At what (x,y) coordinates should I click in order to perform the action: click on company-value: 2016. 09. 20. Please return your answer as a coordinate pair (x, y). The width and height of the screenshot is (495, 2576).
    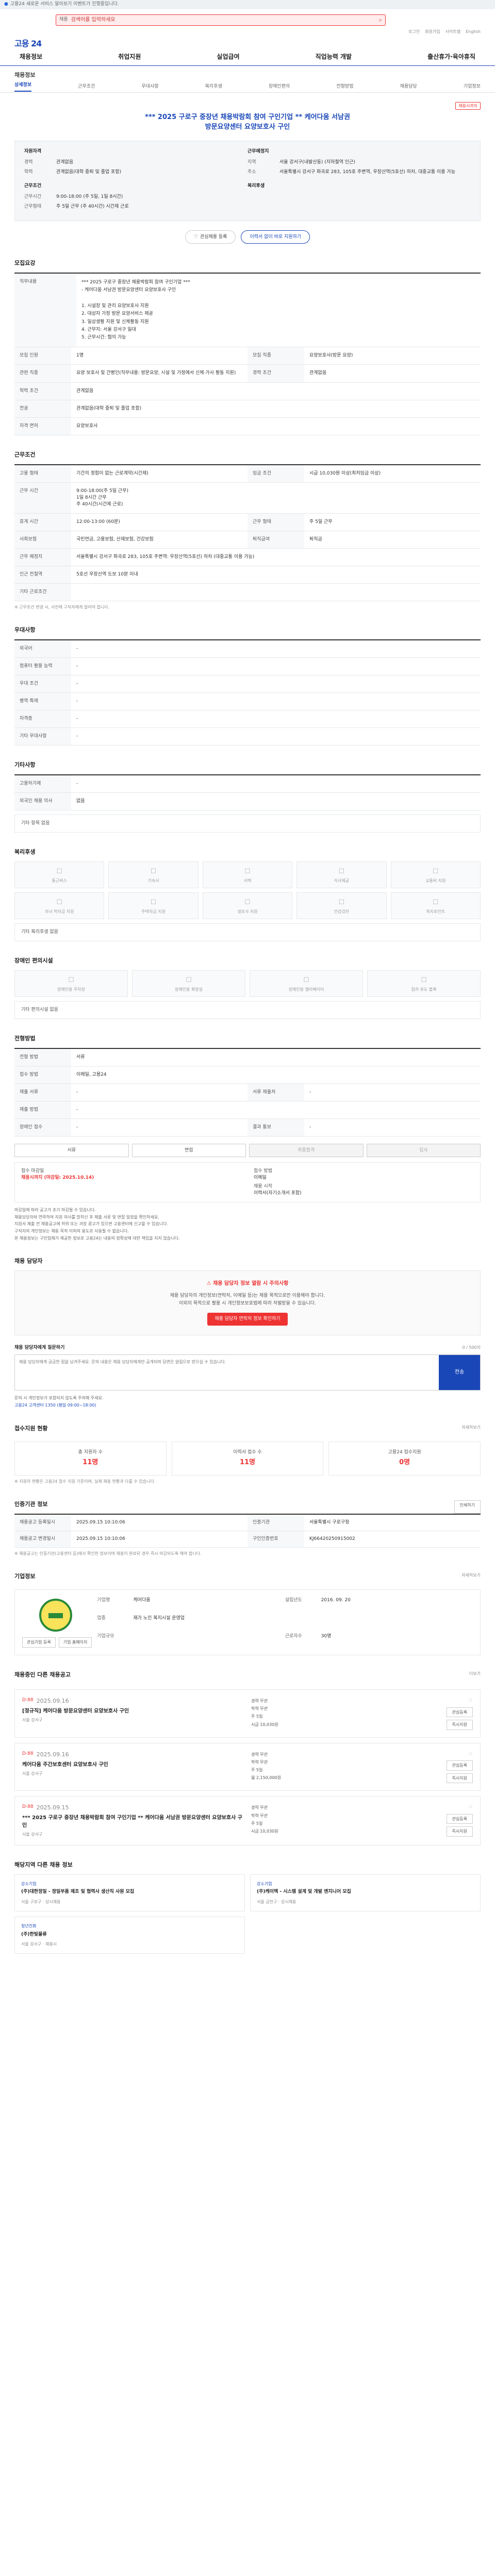
    Looking at the image, I should click on (336, 1600).